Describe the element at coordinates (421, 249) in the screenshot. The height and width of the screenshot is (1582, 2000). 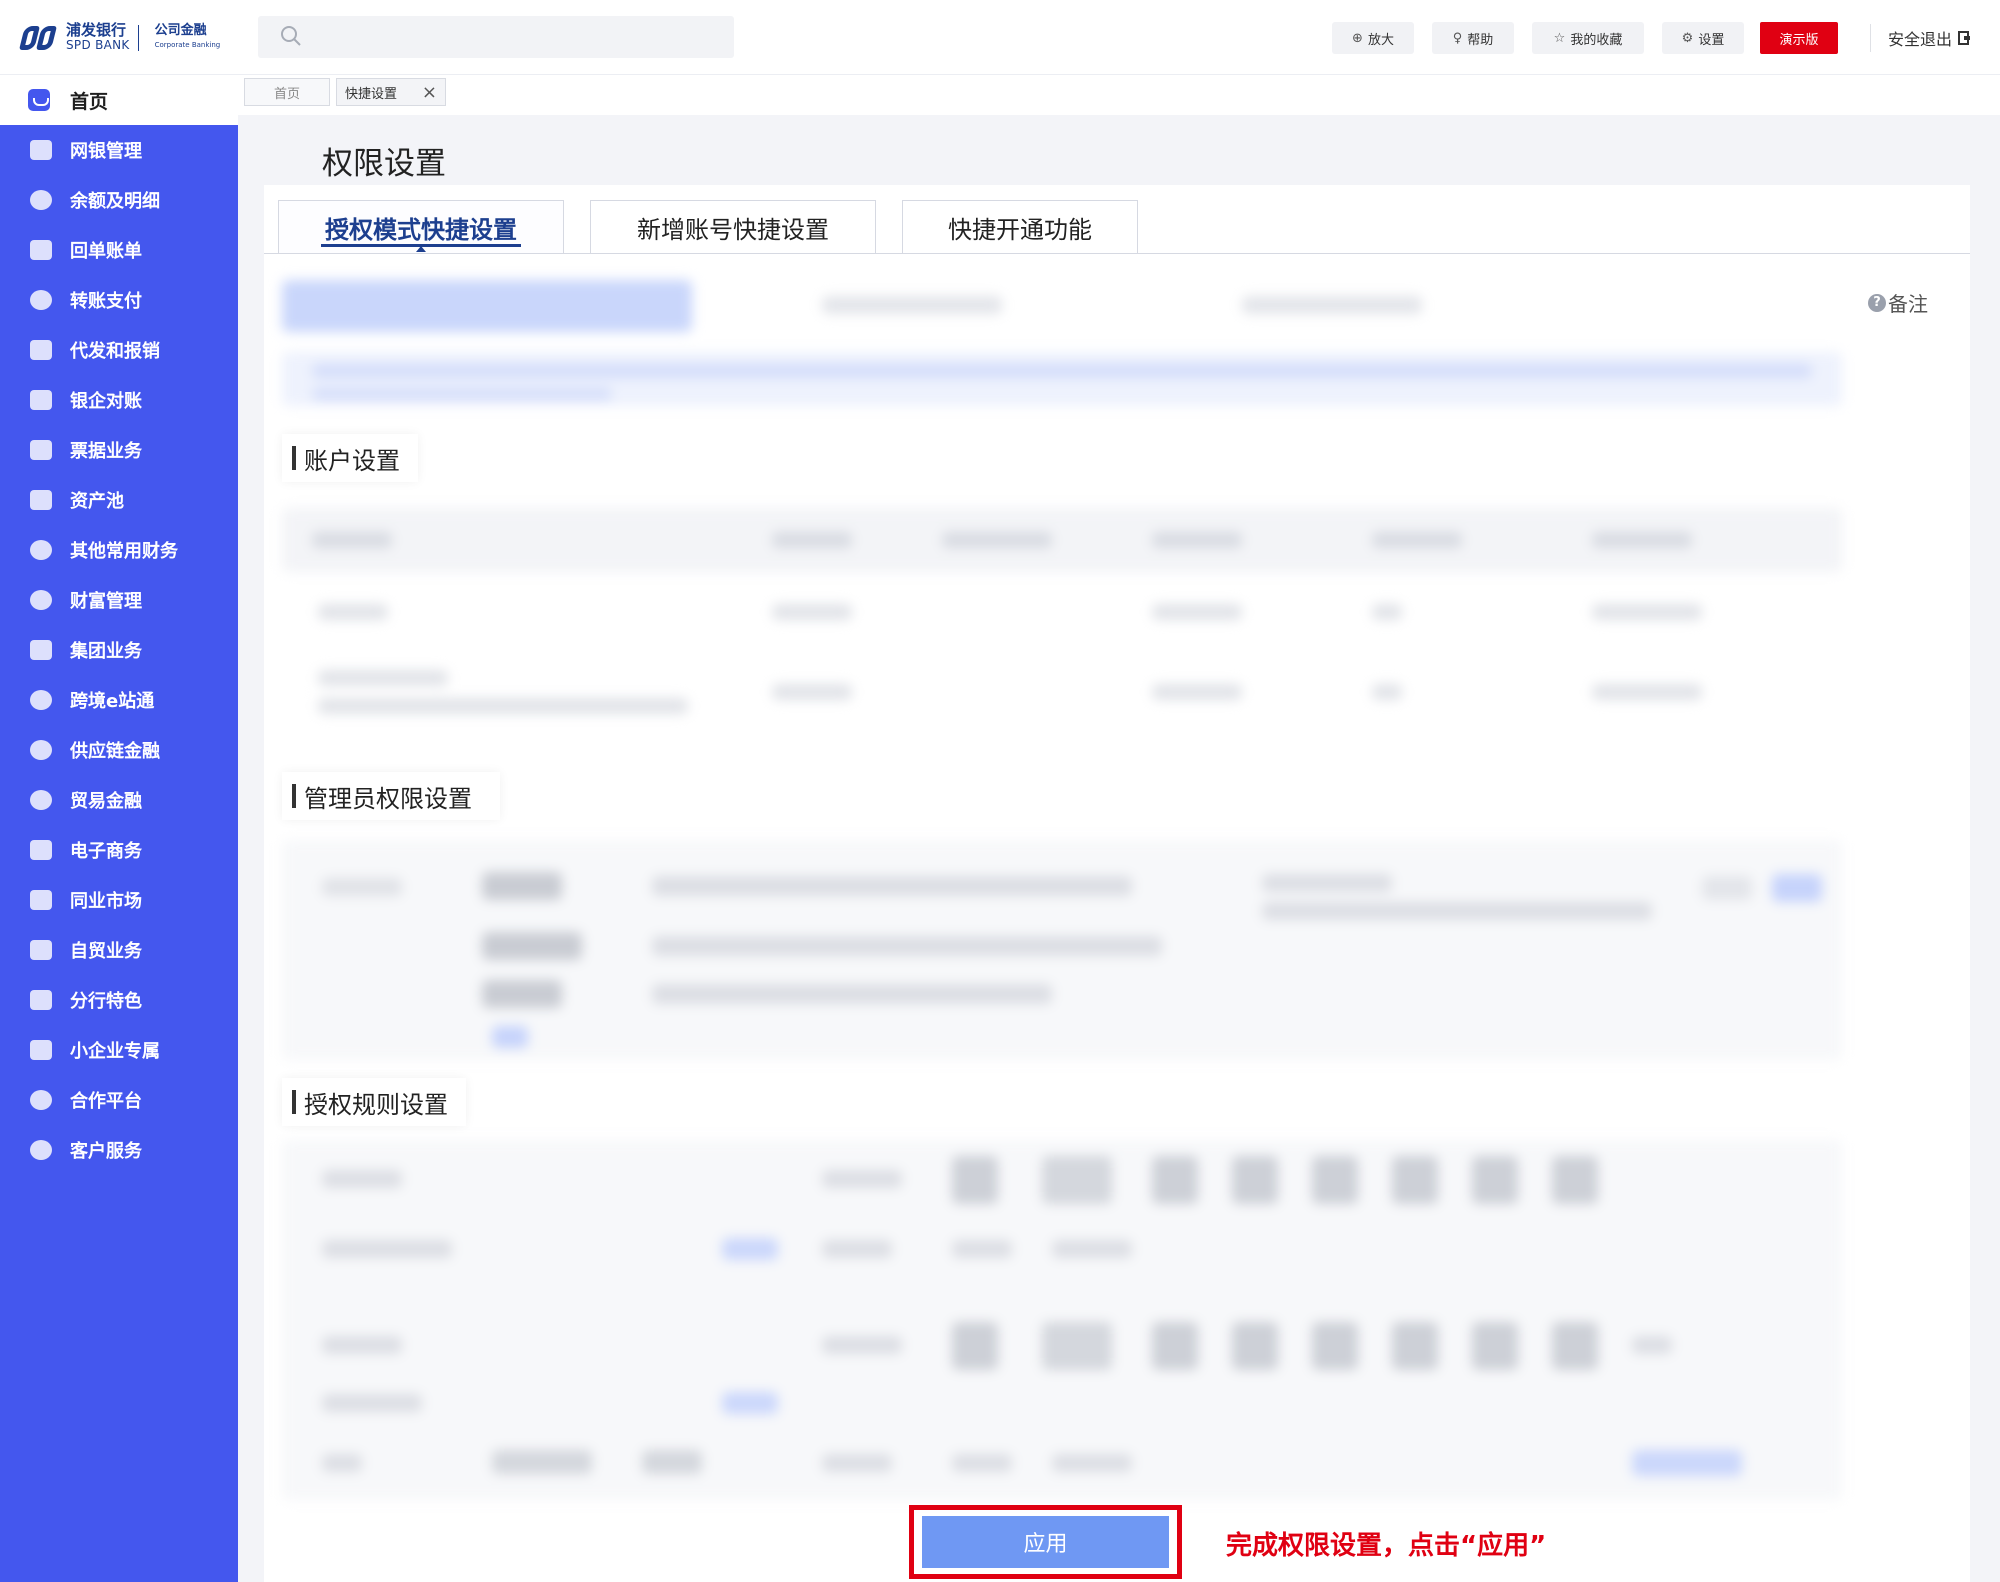
I see `tab-indicator-icon` at that location.